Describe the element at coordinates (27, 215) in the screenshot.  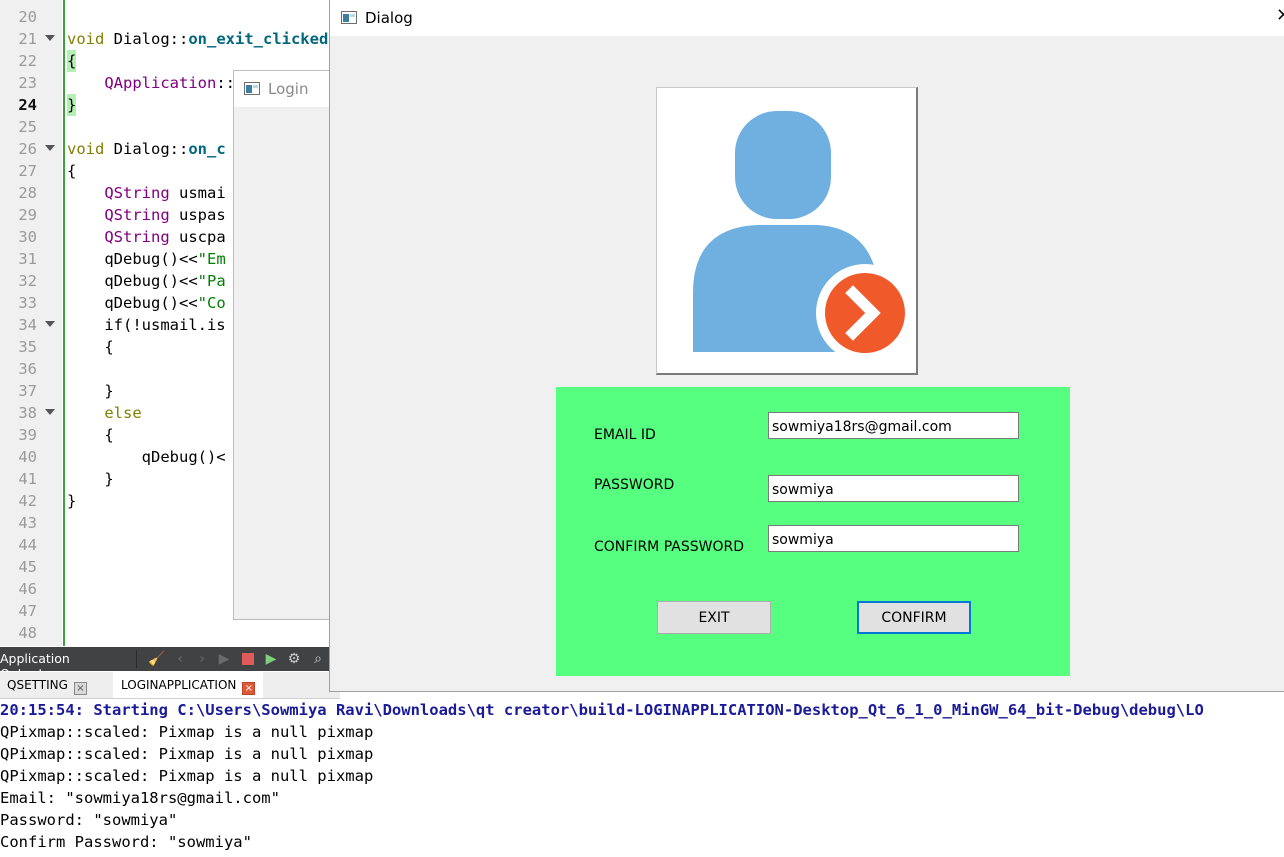
I see `line-number: 29` at that location.